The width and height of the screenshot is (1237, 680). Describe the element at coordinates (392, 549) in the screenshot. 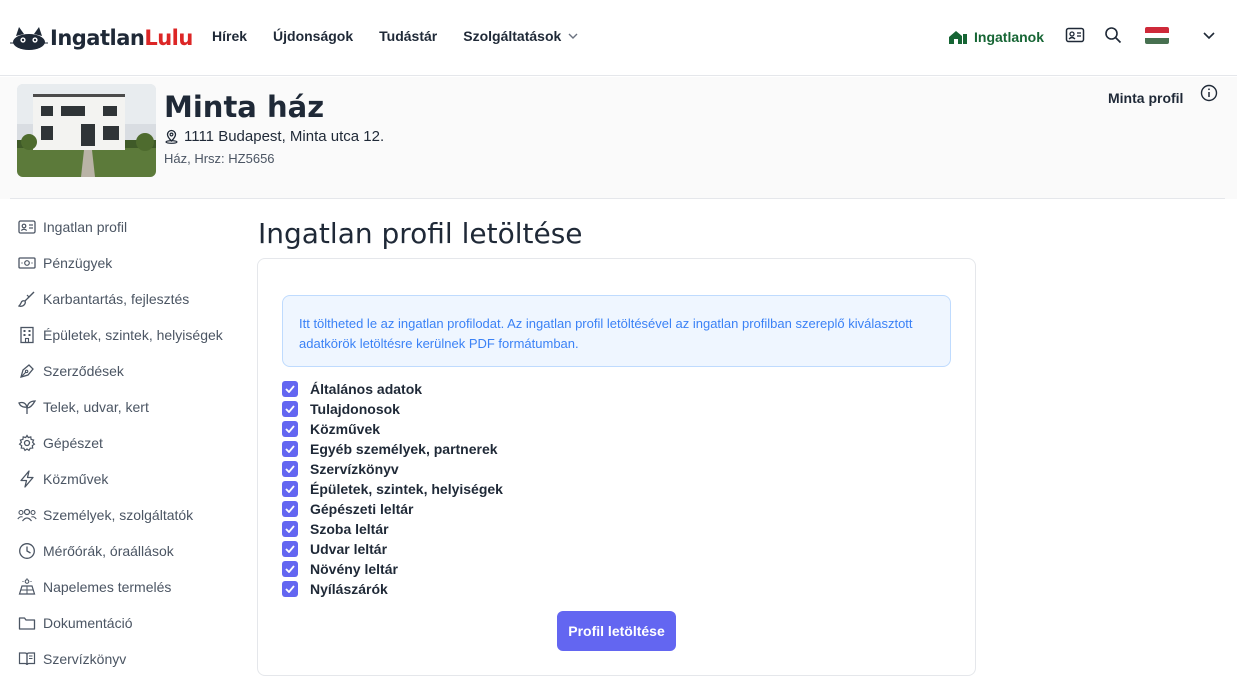

I see `checkbox-yard-inventory: Udvar leltár` at that location.